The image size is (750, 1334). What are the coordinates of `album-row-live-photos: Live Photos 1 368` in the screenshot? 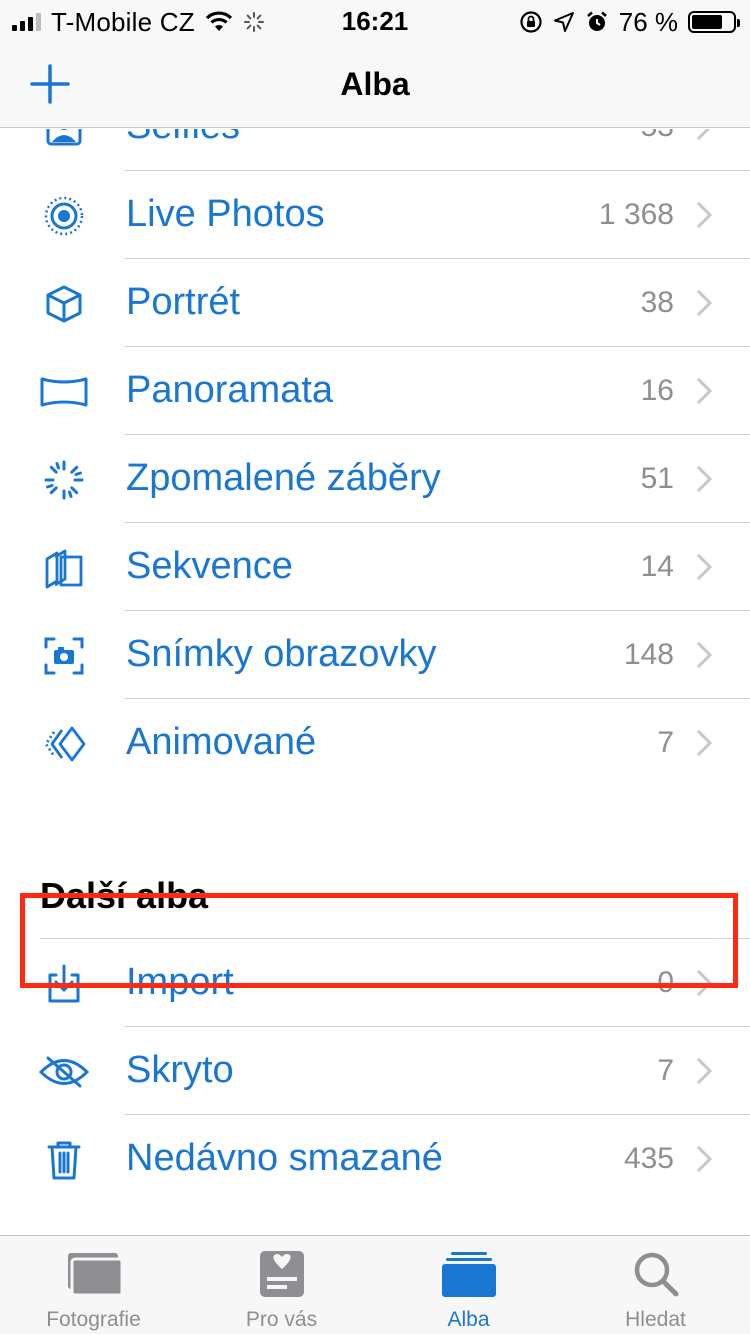 It's located at (375, 215).